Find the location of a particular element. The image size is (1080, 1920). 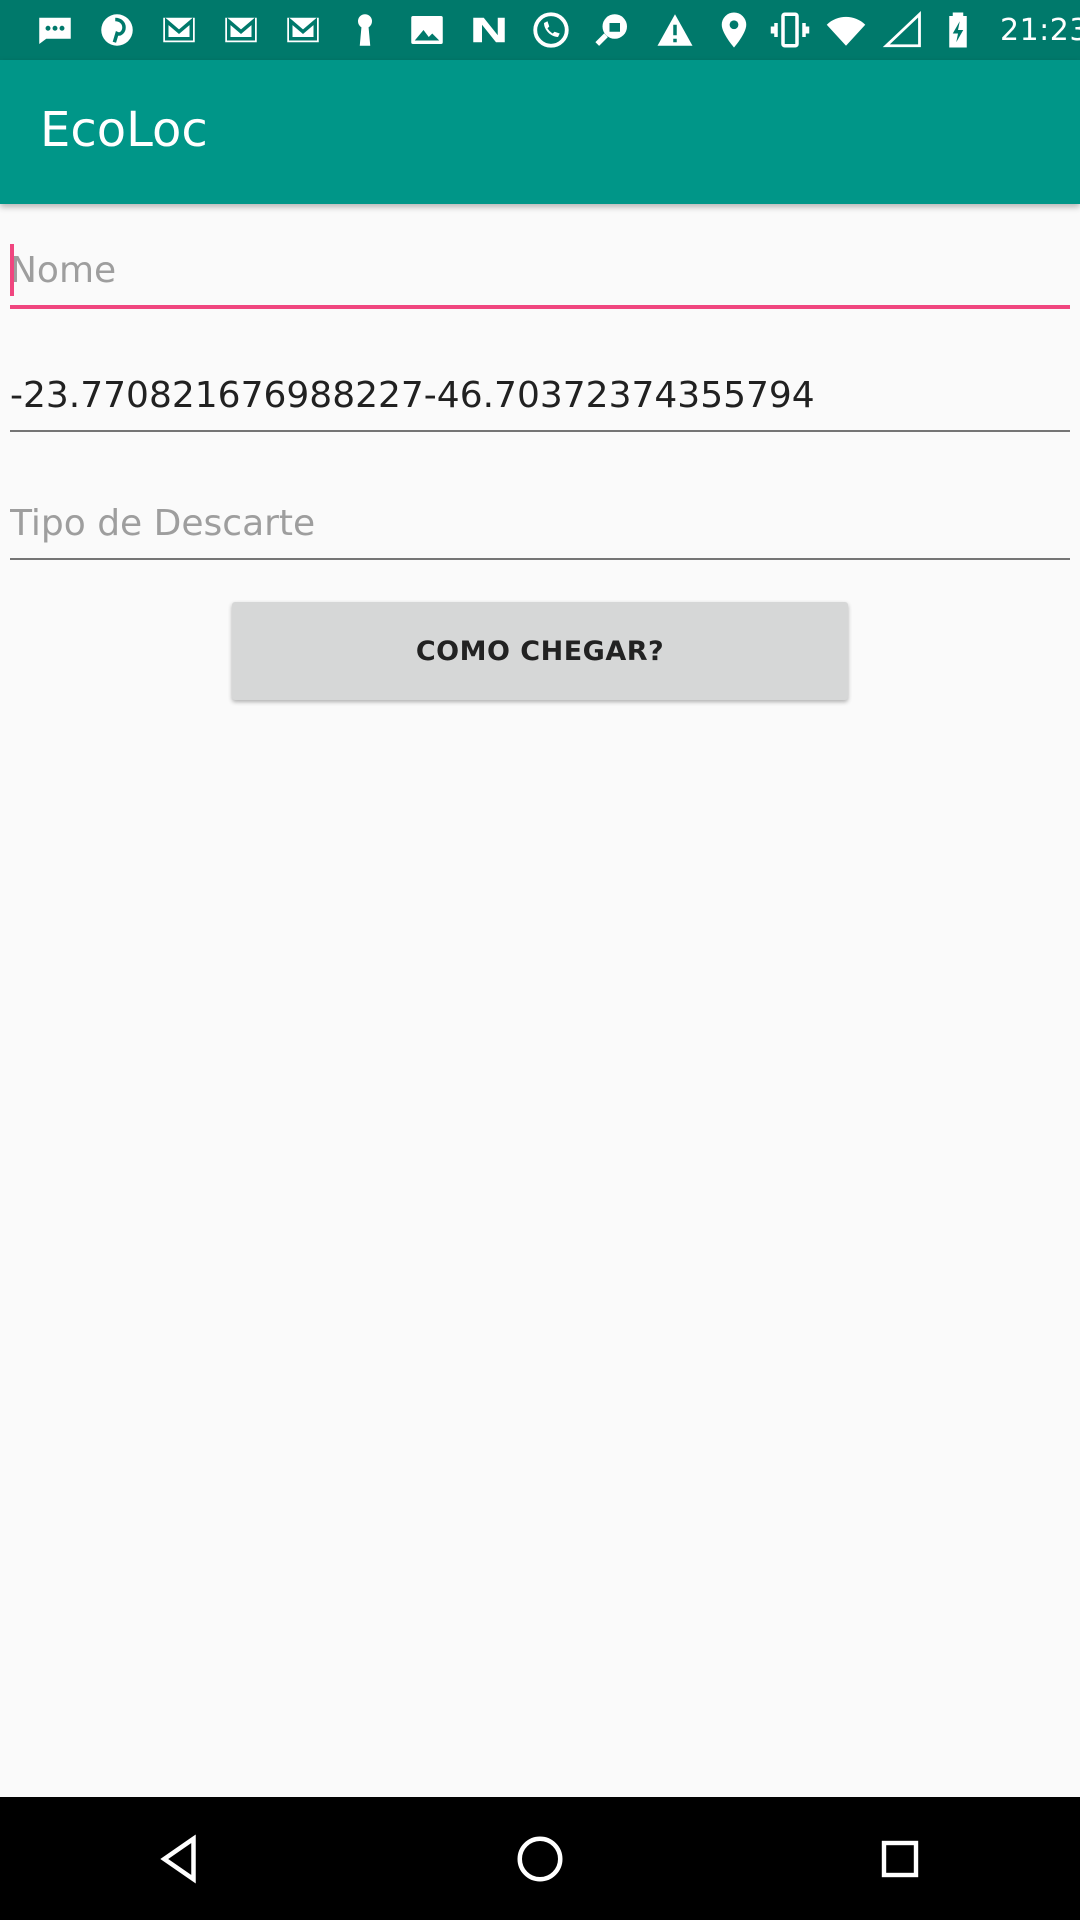

app-bar: EcoLoc is located at coordinates (540, 132).